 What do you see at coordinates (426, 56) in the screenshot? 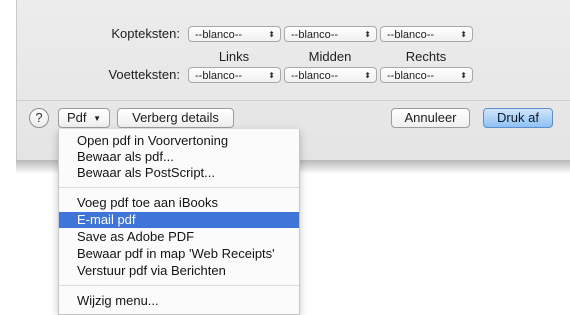
I see `column-rechts: Rechts` at bounding box center [426, 56].